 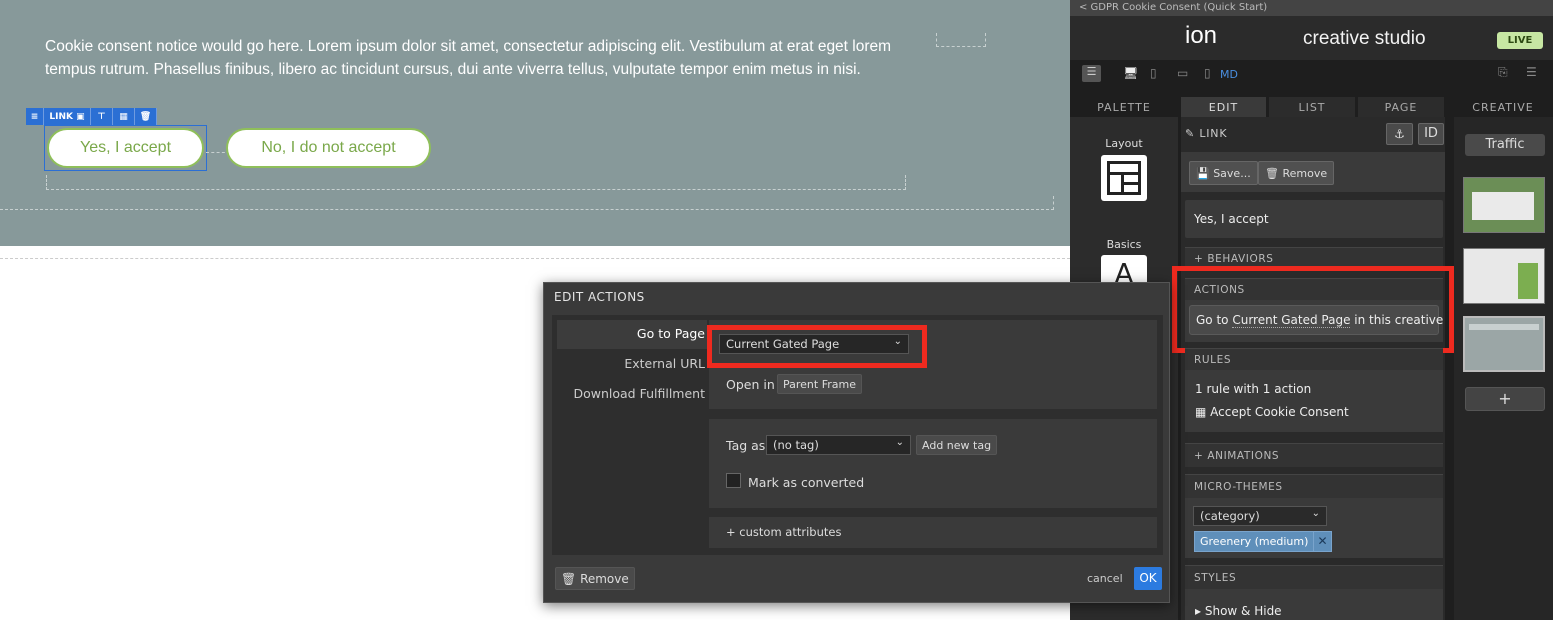 What do you see at coordinates (1231, 219) in the screenshot?
I see `link-text-value: Yes, I accept` at bounding box center [1231, 219].